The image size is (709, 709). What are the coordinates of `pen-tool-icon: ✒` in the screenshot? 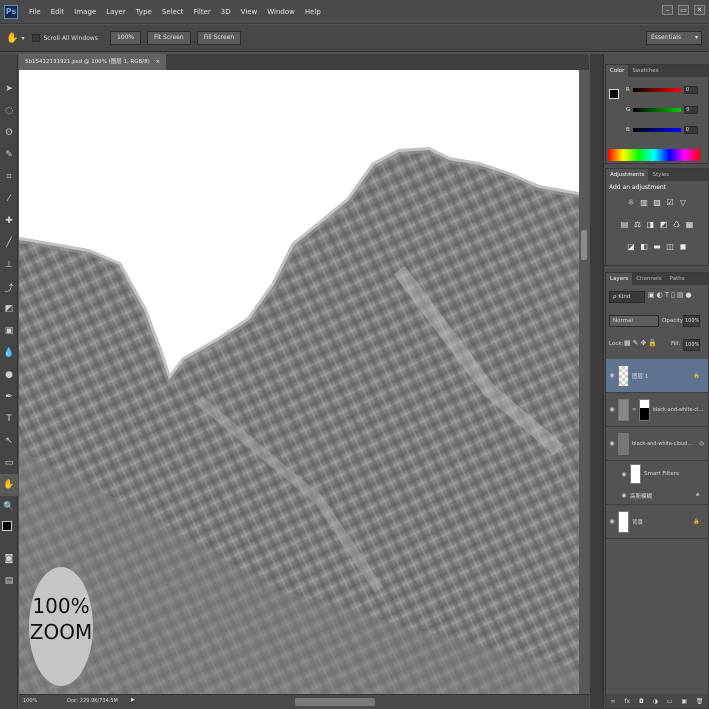 It's located at (9, 397).